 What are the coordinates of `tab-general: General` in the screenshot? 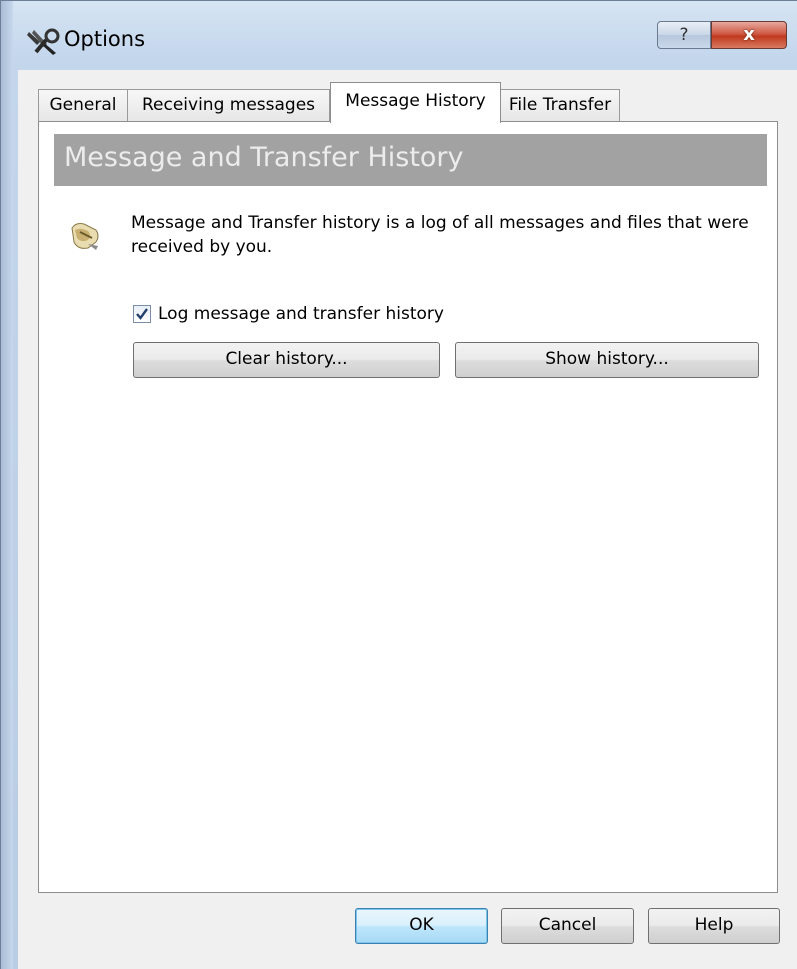 It's located at (83, 105).